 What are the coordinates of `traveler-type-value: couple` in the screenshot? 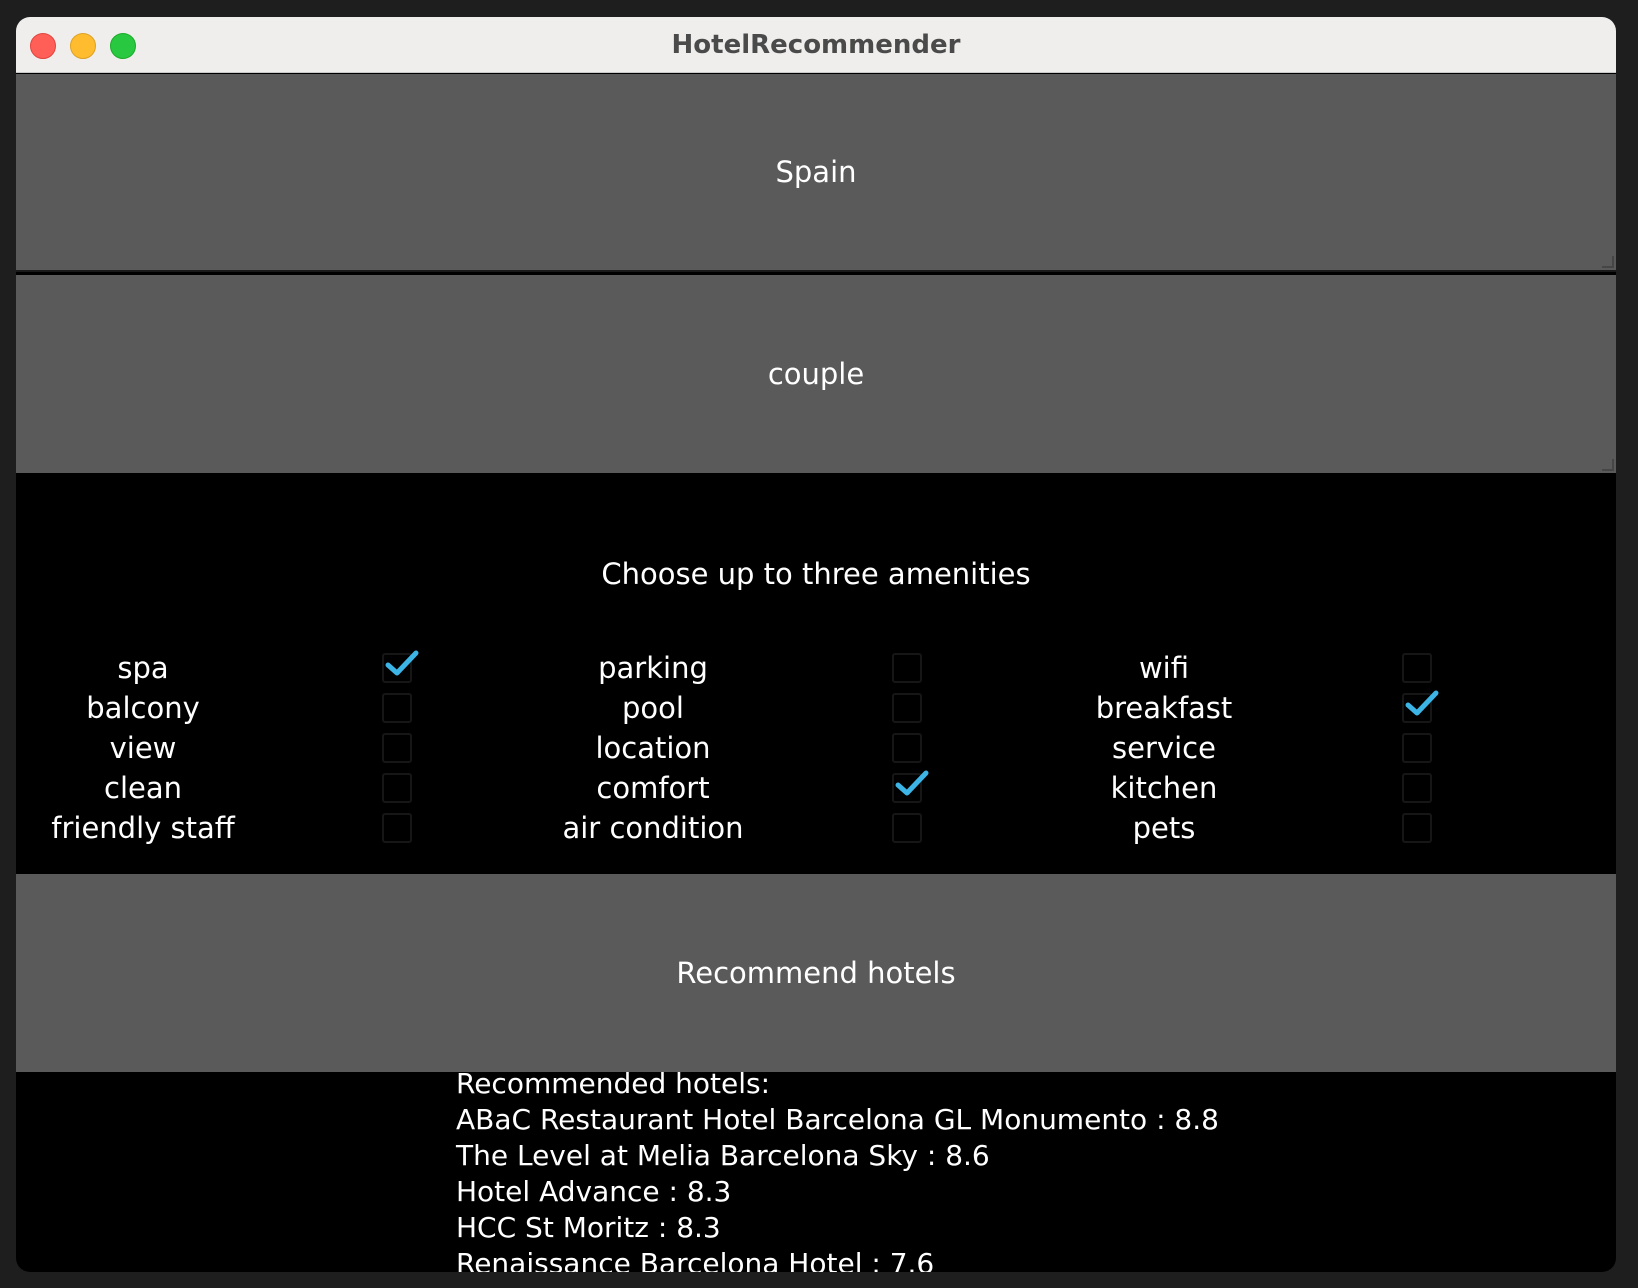 It's located at (816, 374).